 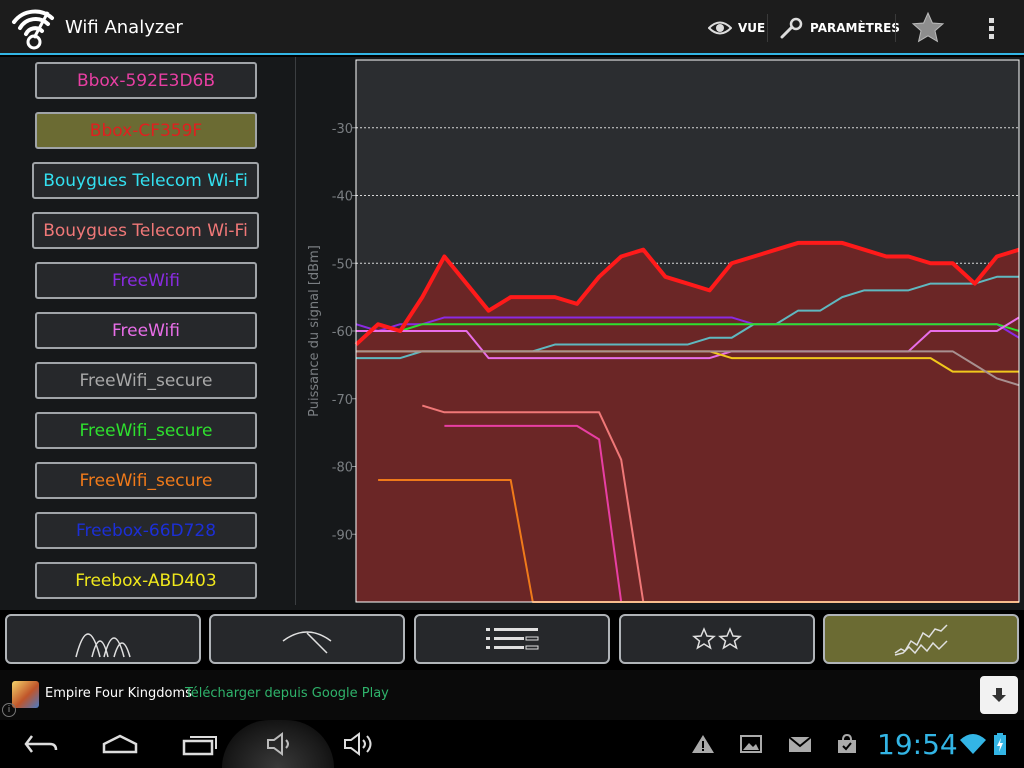 I want to click on back-button, so click(x=41, y=744).